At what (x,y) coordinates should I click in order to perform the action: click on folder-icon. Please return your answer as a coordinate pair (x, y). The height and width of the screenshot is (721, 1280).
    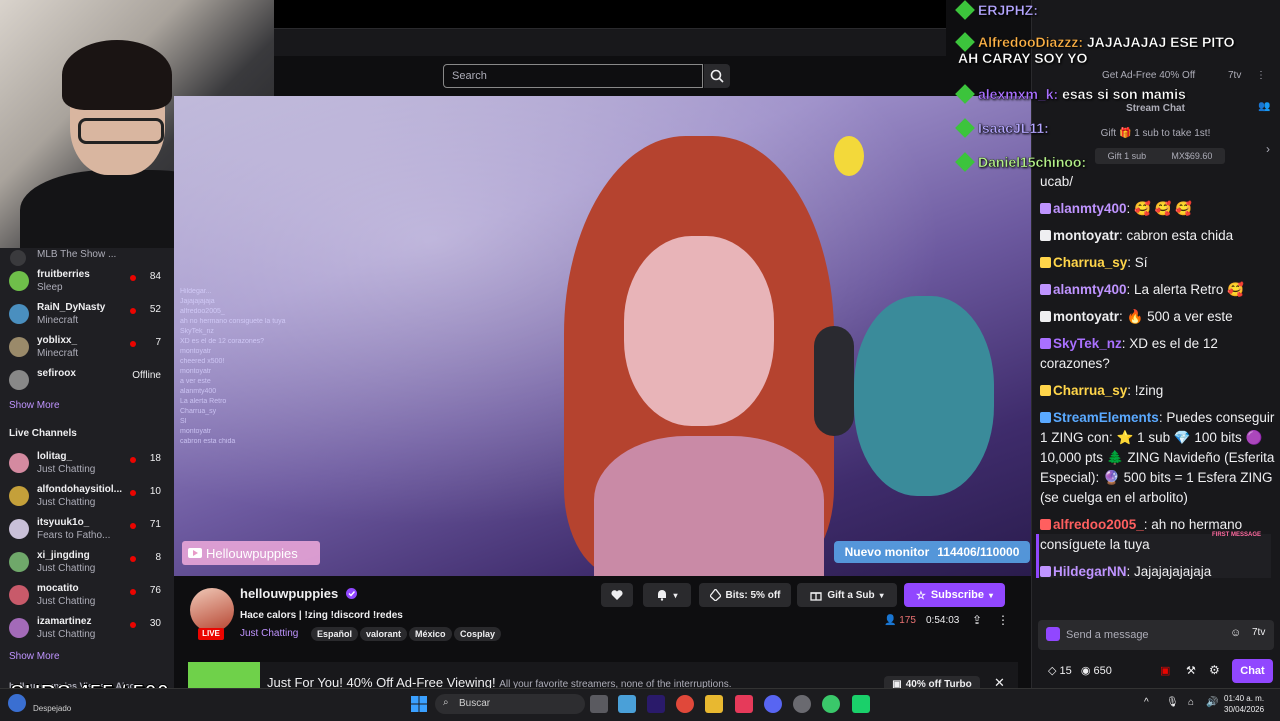
    Looking at the image, I should click on (714, 704).